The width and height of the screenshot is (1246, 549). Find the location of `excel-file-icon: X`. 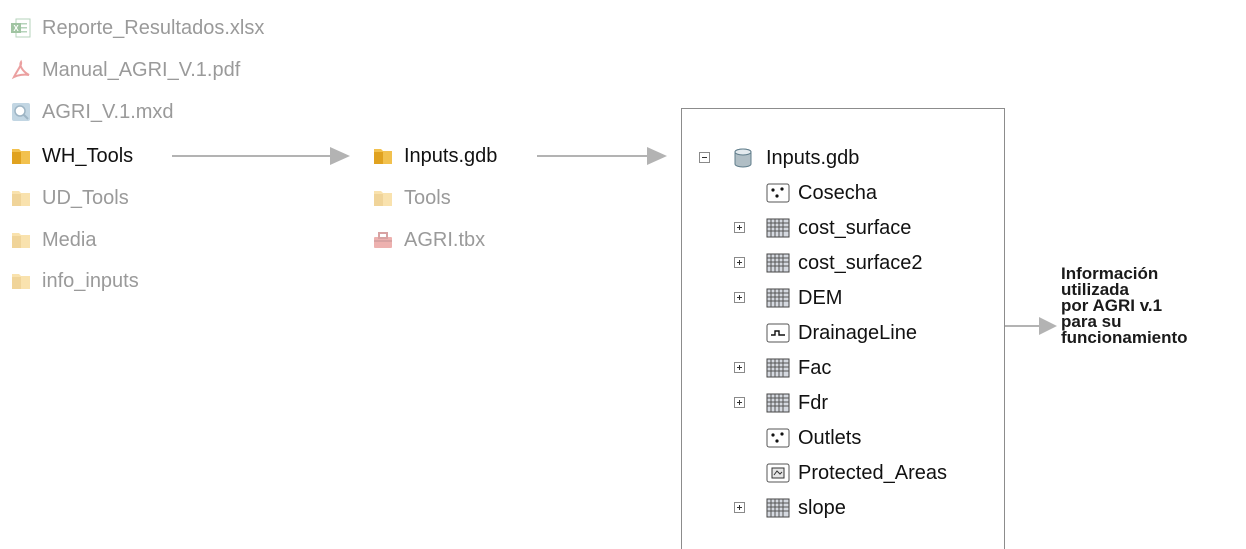

excel-file-icon: X is located at coordinates (21, 28).